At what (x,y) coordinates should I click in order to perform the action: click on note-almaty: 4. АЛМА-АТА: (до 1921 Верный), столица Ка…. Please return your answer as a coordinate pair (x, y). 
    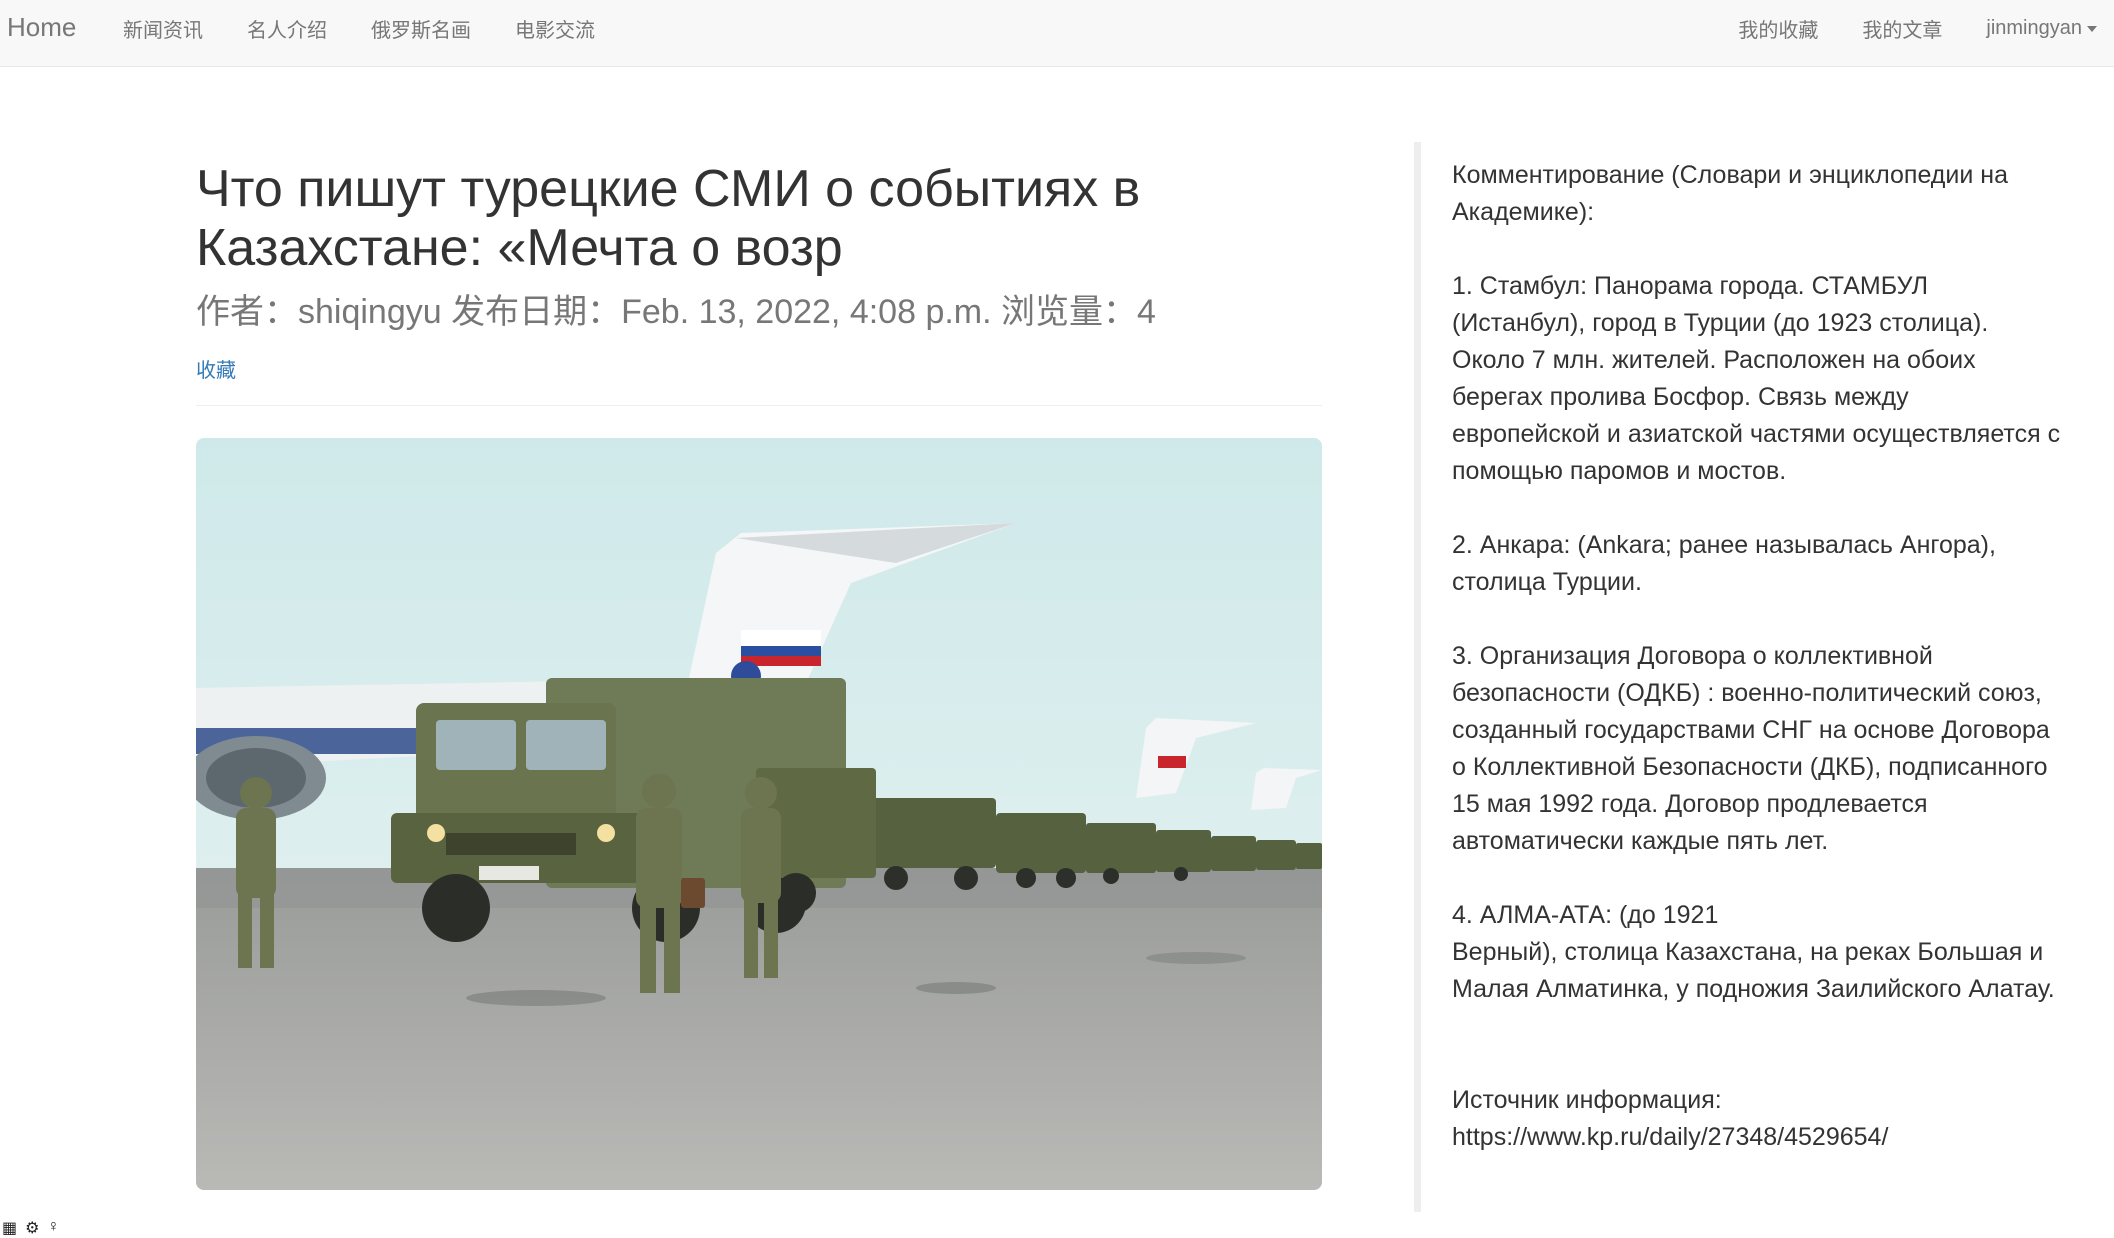
    Looking at the image, I should click on (1757, 952).